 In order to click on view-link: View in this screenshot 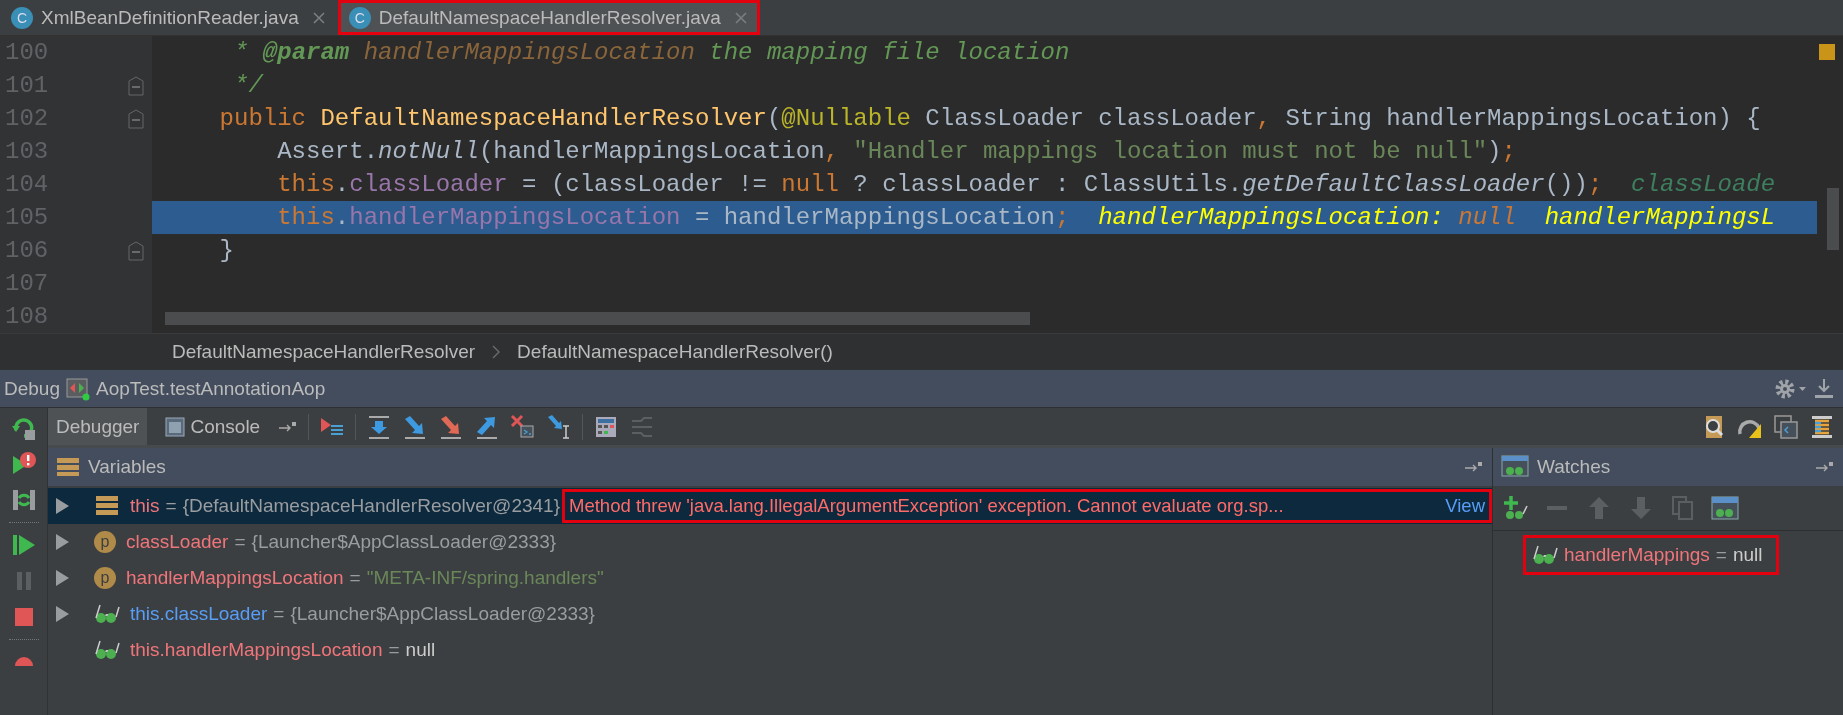, I will do `click(1462, 506)`.